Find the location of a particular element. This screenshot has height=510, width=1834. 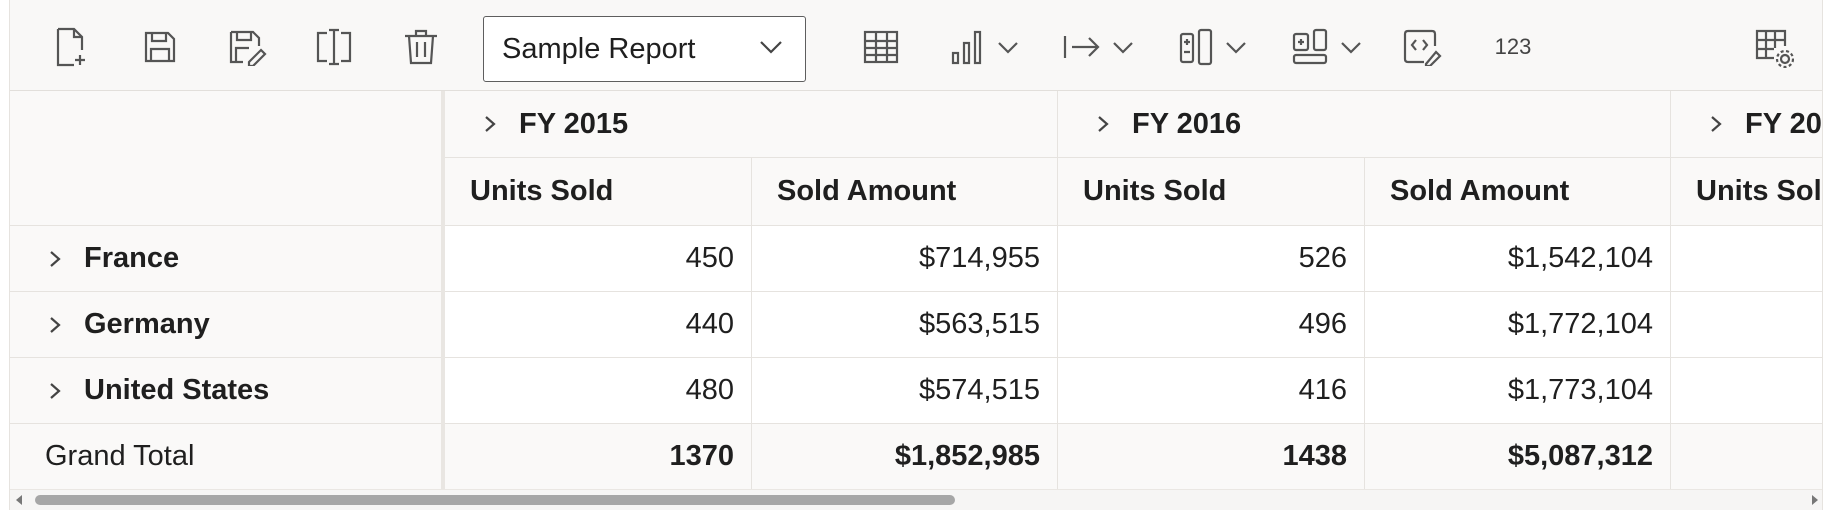

delete-button is located at coordinates (421, 47).